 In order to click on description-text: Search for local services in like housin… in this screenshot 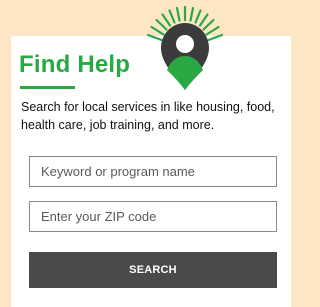, I will do `click(148, 116)`.